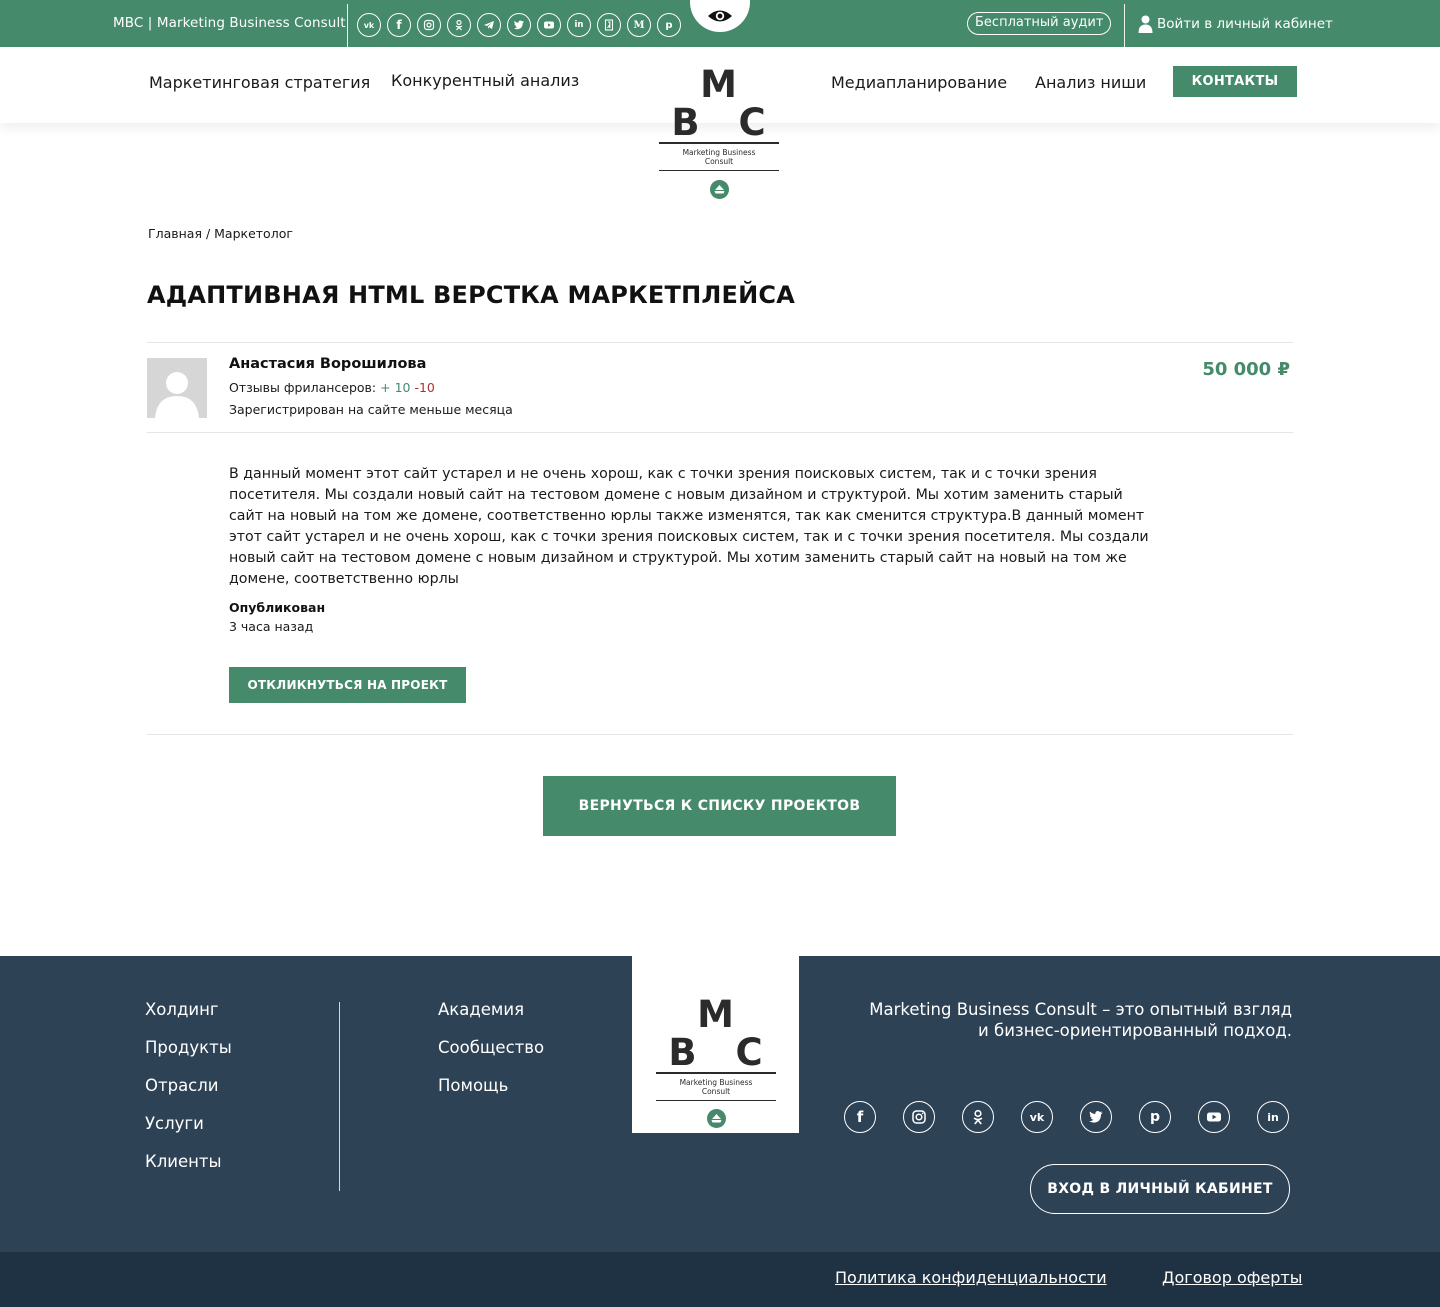 This screenshot has height=1307, width=1440. Describe the element at coordinates (183, 1161) in the screenshot. I see `footer-link-clients: Клиенты` at that location.